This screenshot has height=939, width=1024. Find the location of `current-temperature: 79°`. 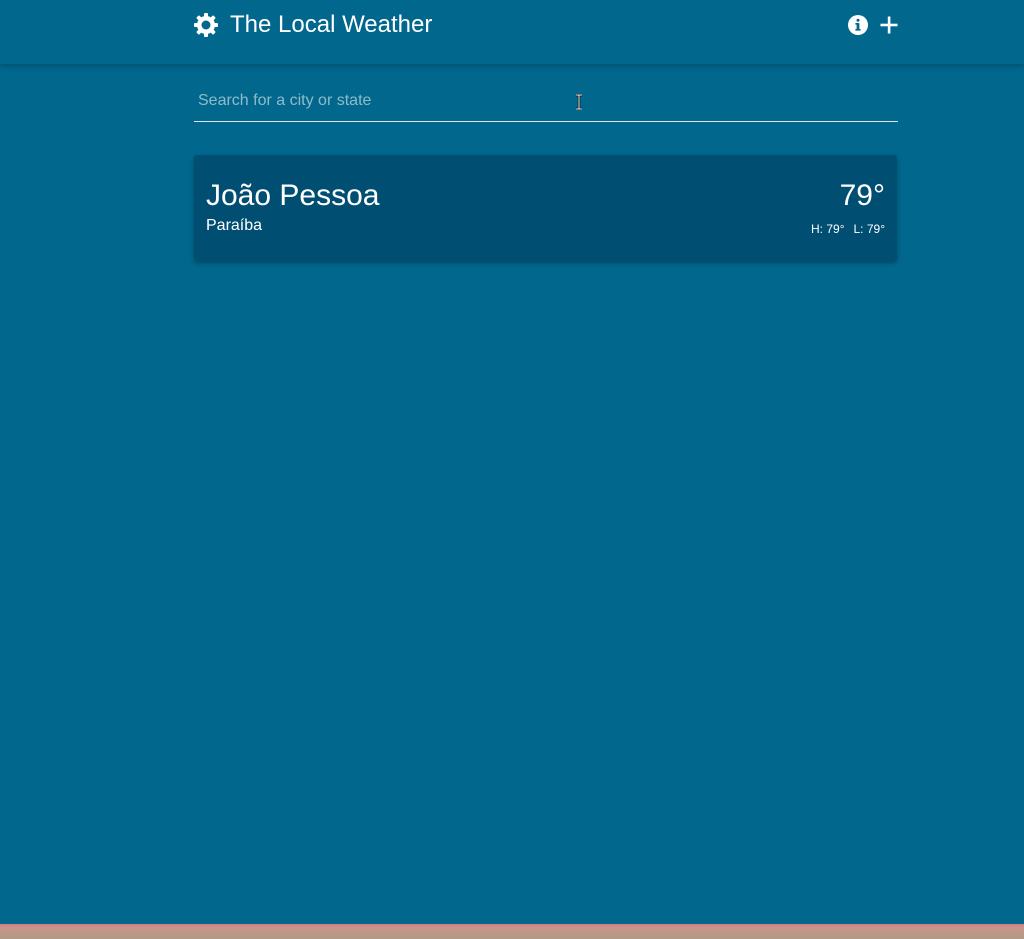

current-temperature: 79° is located at coordinates (862, 195).